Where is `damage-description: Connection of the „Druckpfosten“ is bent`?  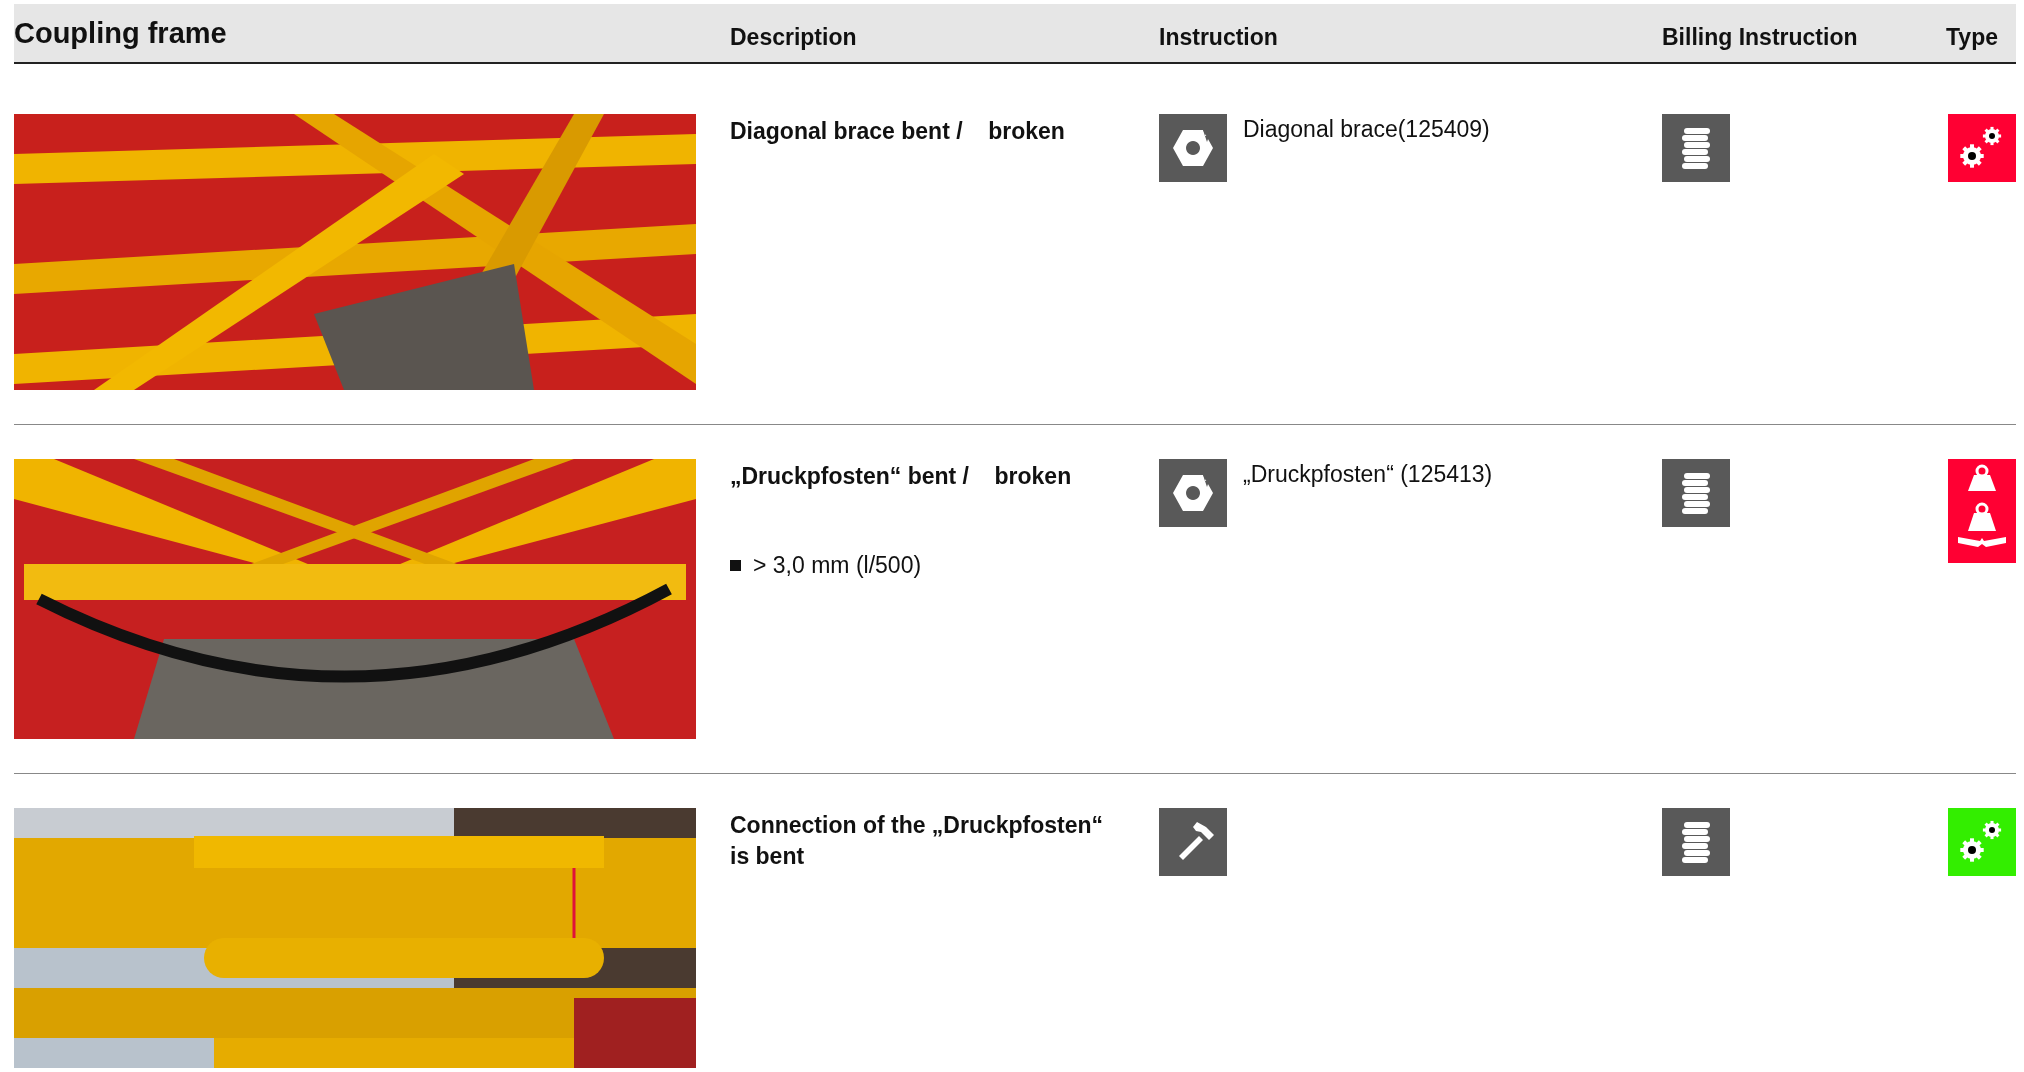
damage-description: Connection of the „Druckpfosten“ is bent is located at coordinates (917, 841).